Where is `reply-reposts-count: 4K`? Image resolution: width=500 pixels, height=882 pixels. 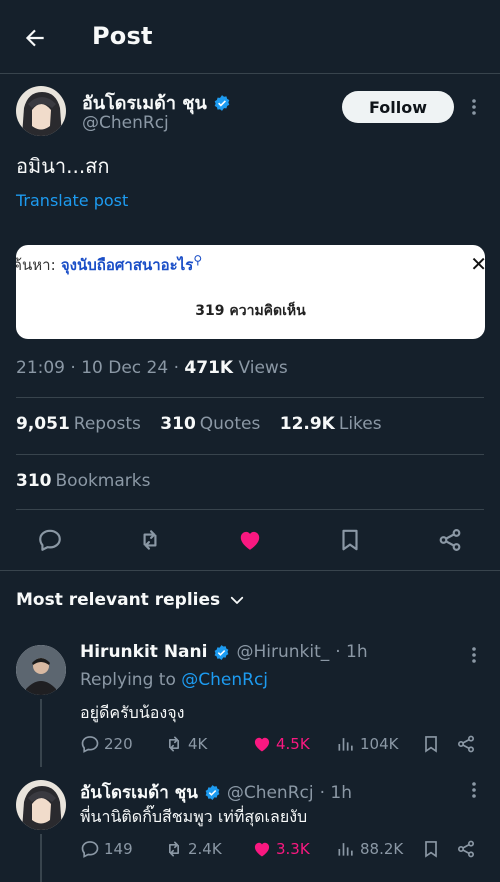
reply-reposts-count: 4K is located at coordinates (198, 744).